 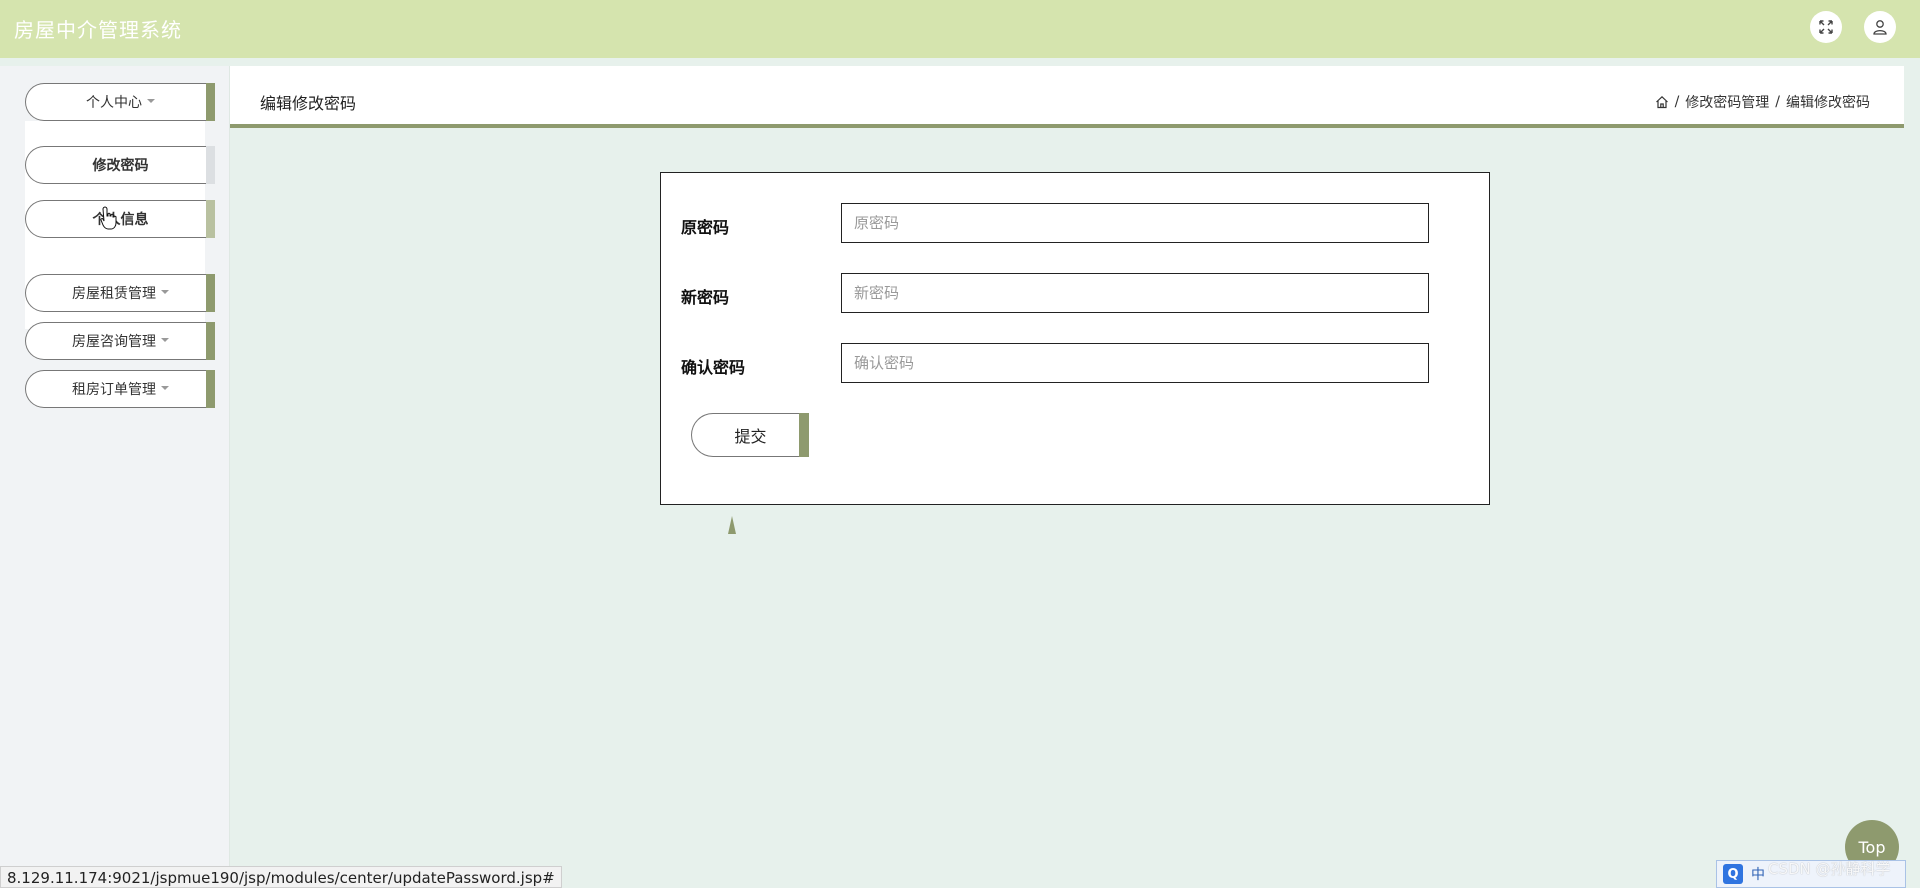 What do you see at coordinates (1662, 102) in the screenshot?
I see `home-icon` at bounding box center [1662, 102].